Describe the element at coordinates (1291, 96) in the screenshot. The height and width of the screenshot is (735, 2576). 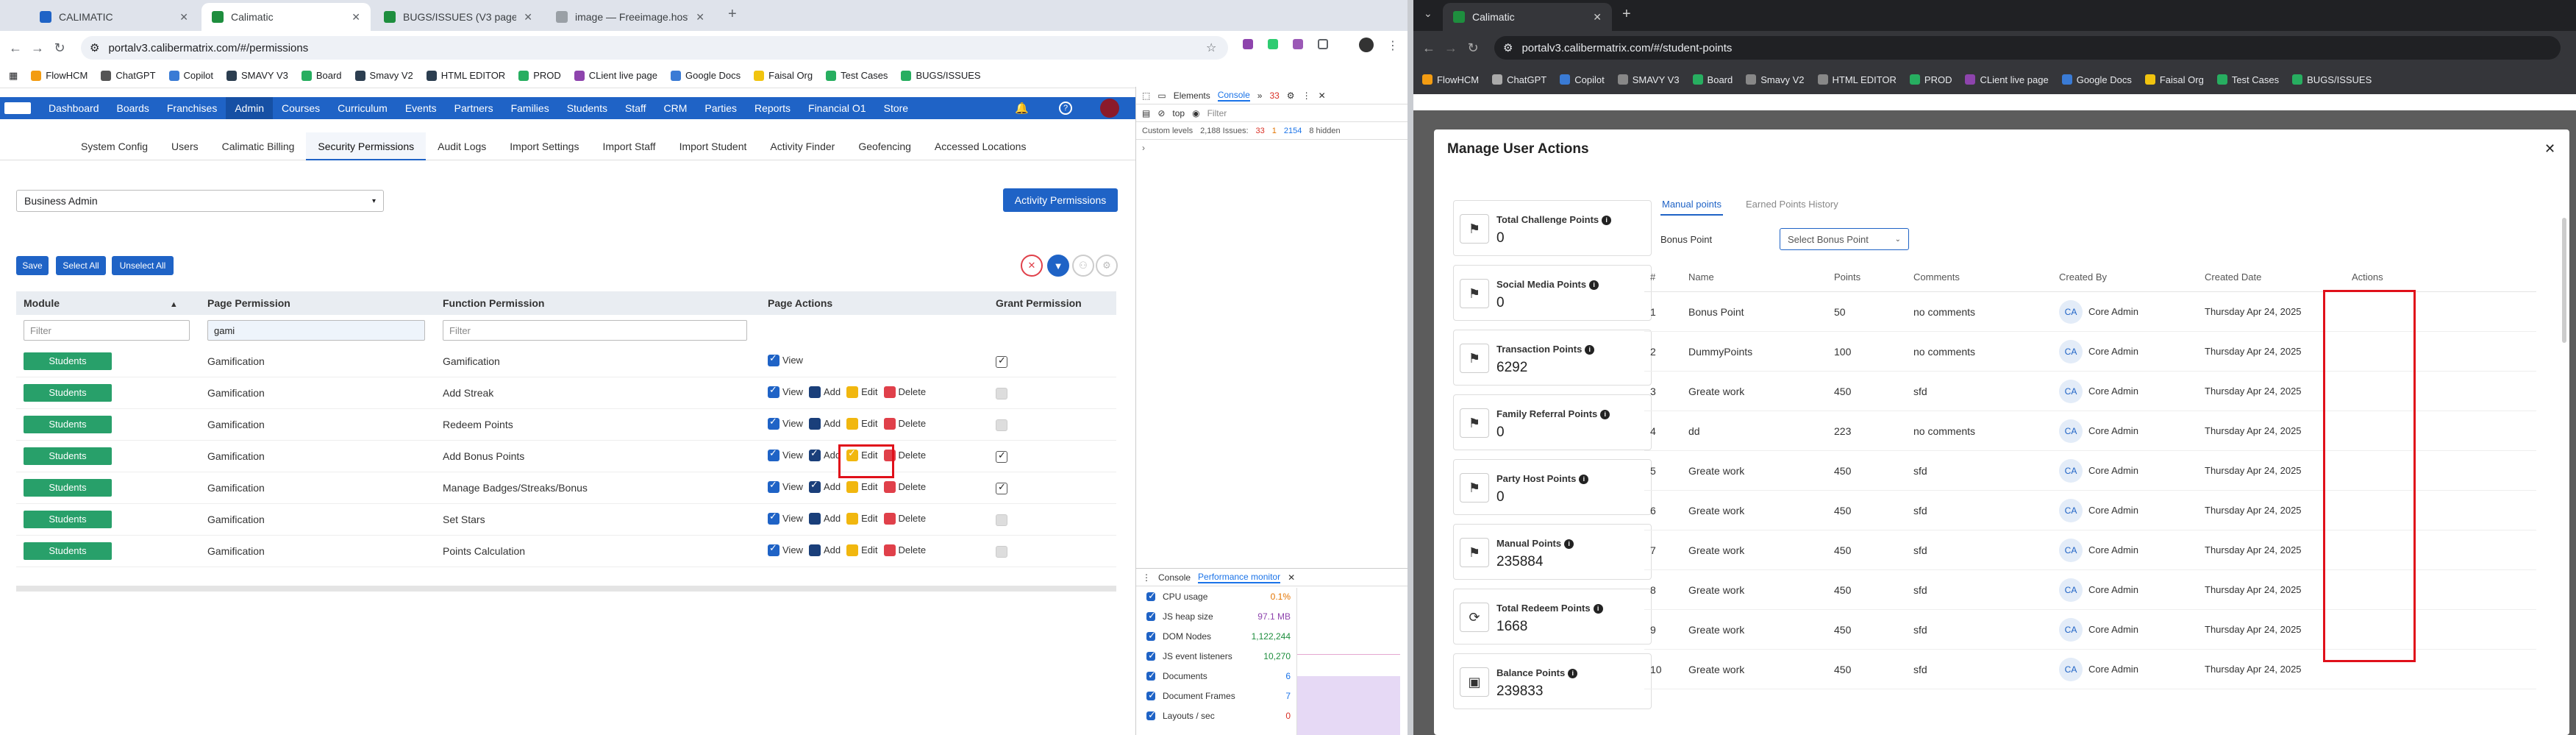
I see `gear-icon: ⚙` at that location.